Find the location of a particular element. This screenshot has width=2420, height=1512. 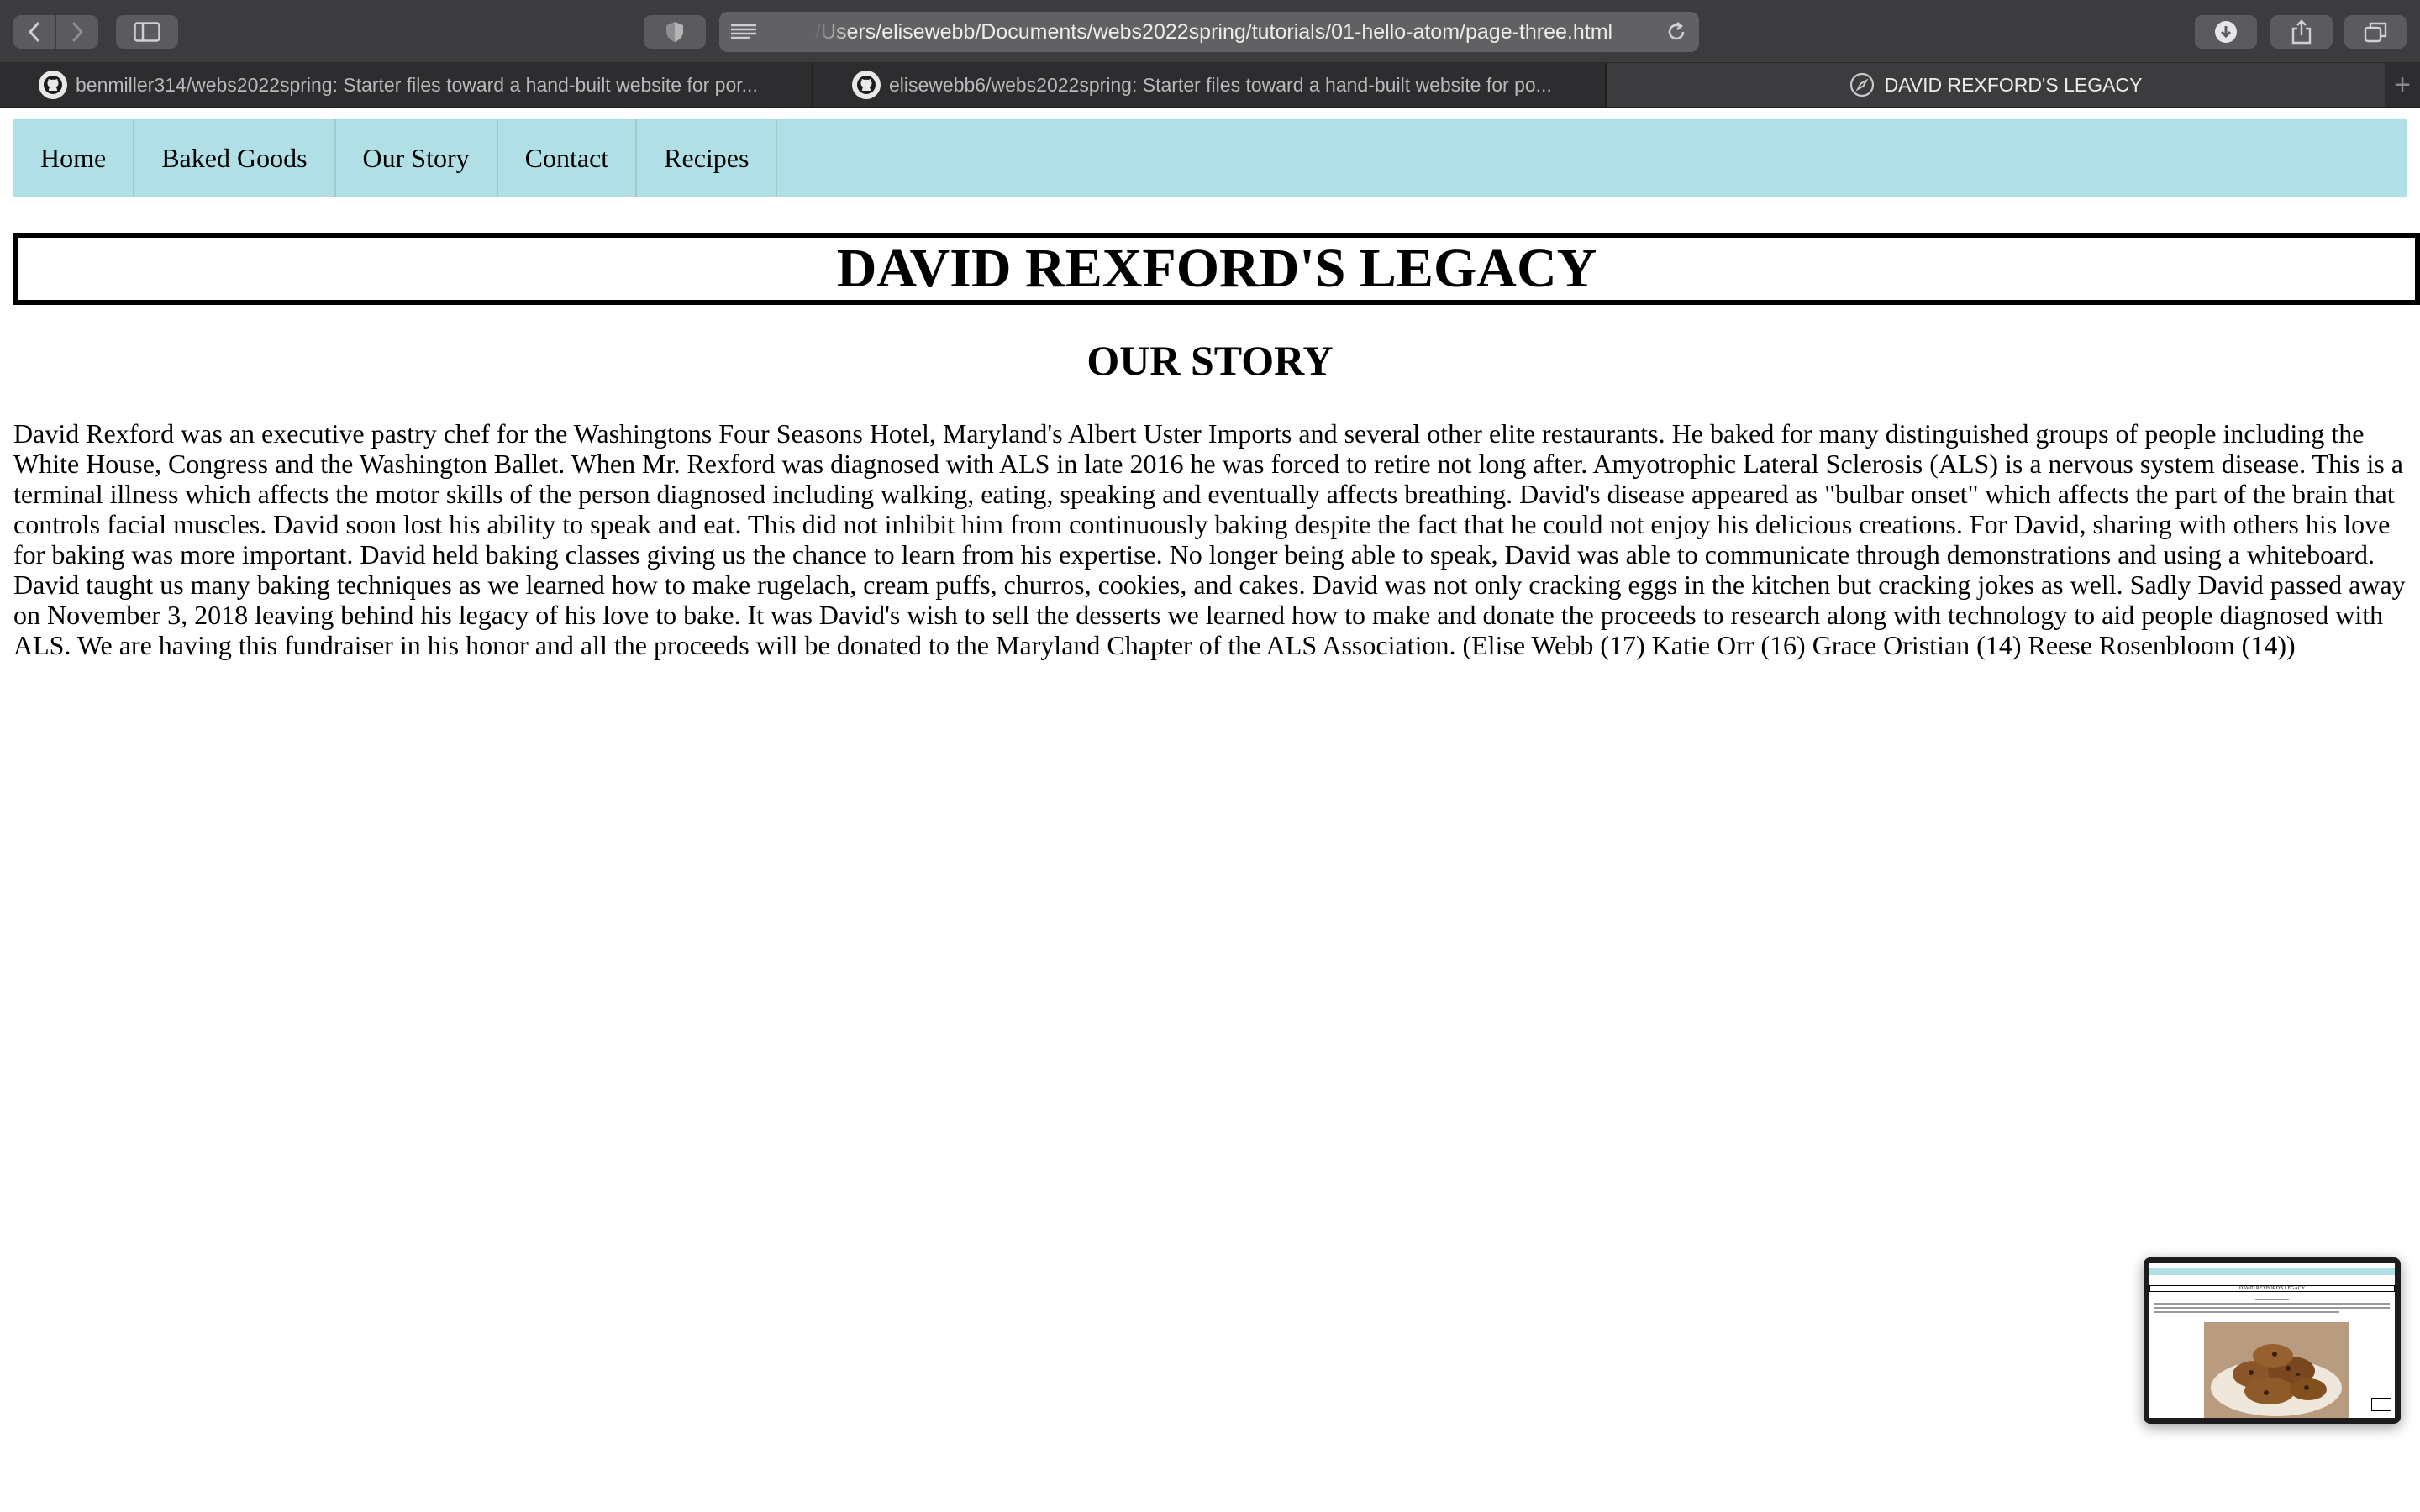

sidebar-toggle-button is located at coordinates (147, 32).